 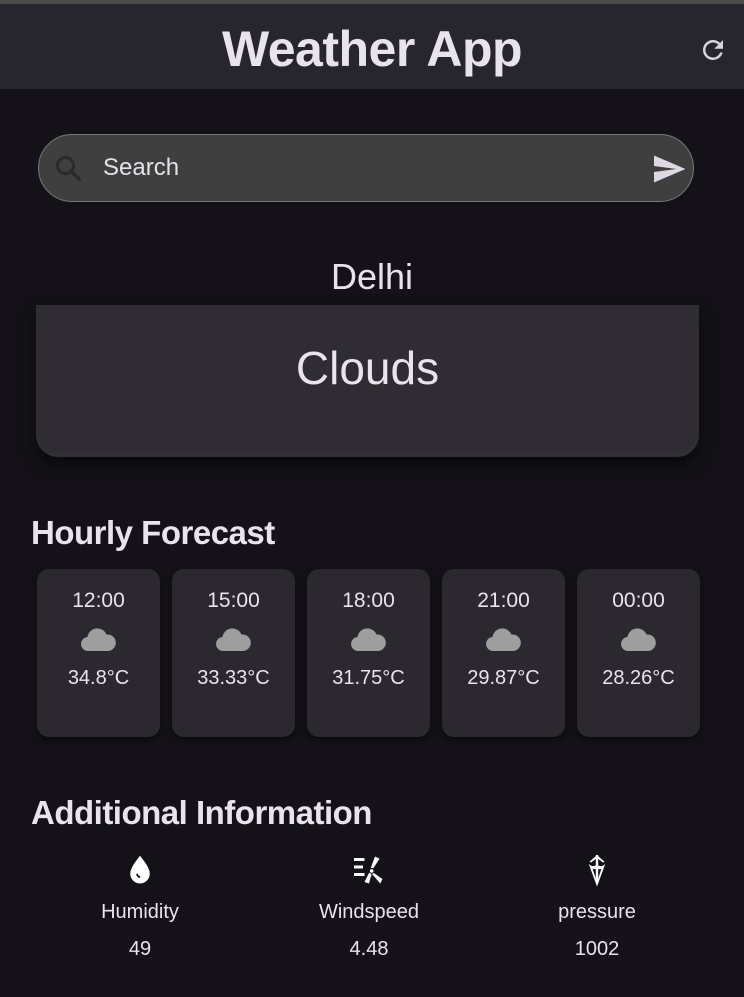 I want to click on hourly-forecast-card: 00:00 28.26°C, so click(x=638, y=653).